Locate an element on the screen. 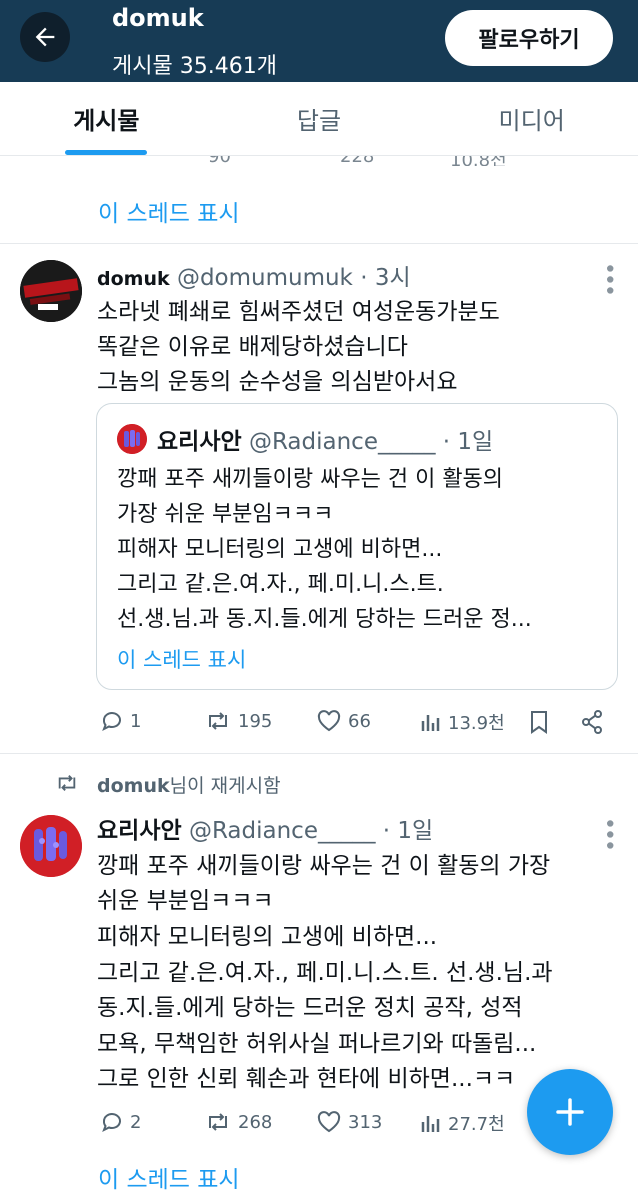 This screenshot has height=1200, width=638. tweet-text-line: 동.지.들.에게 당하는 드러운 정치 공작, 성적 is located at coordinates (310, 1008).